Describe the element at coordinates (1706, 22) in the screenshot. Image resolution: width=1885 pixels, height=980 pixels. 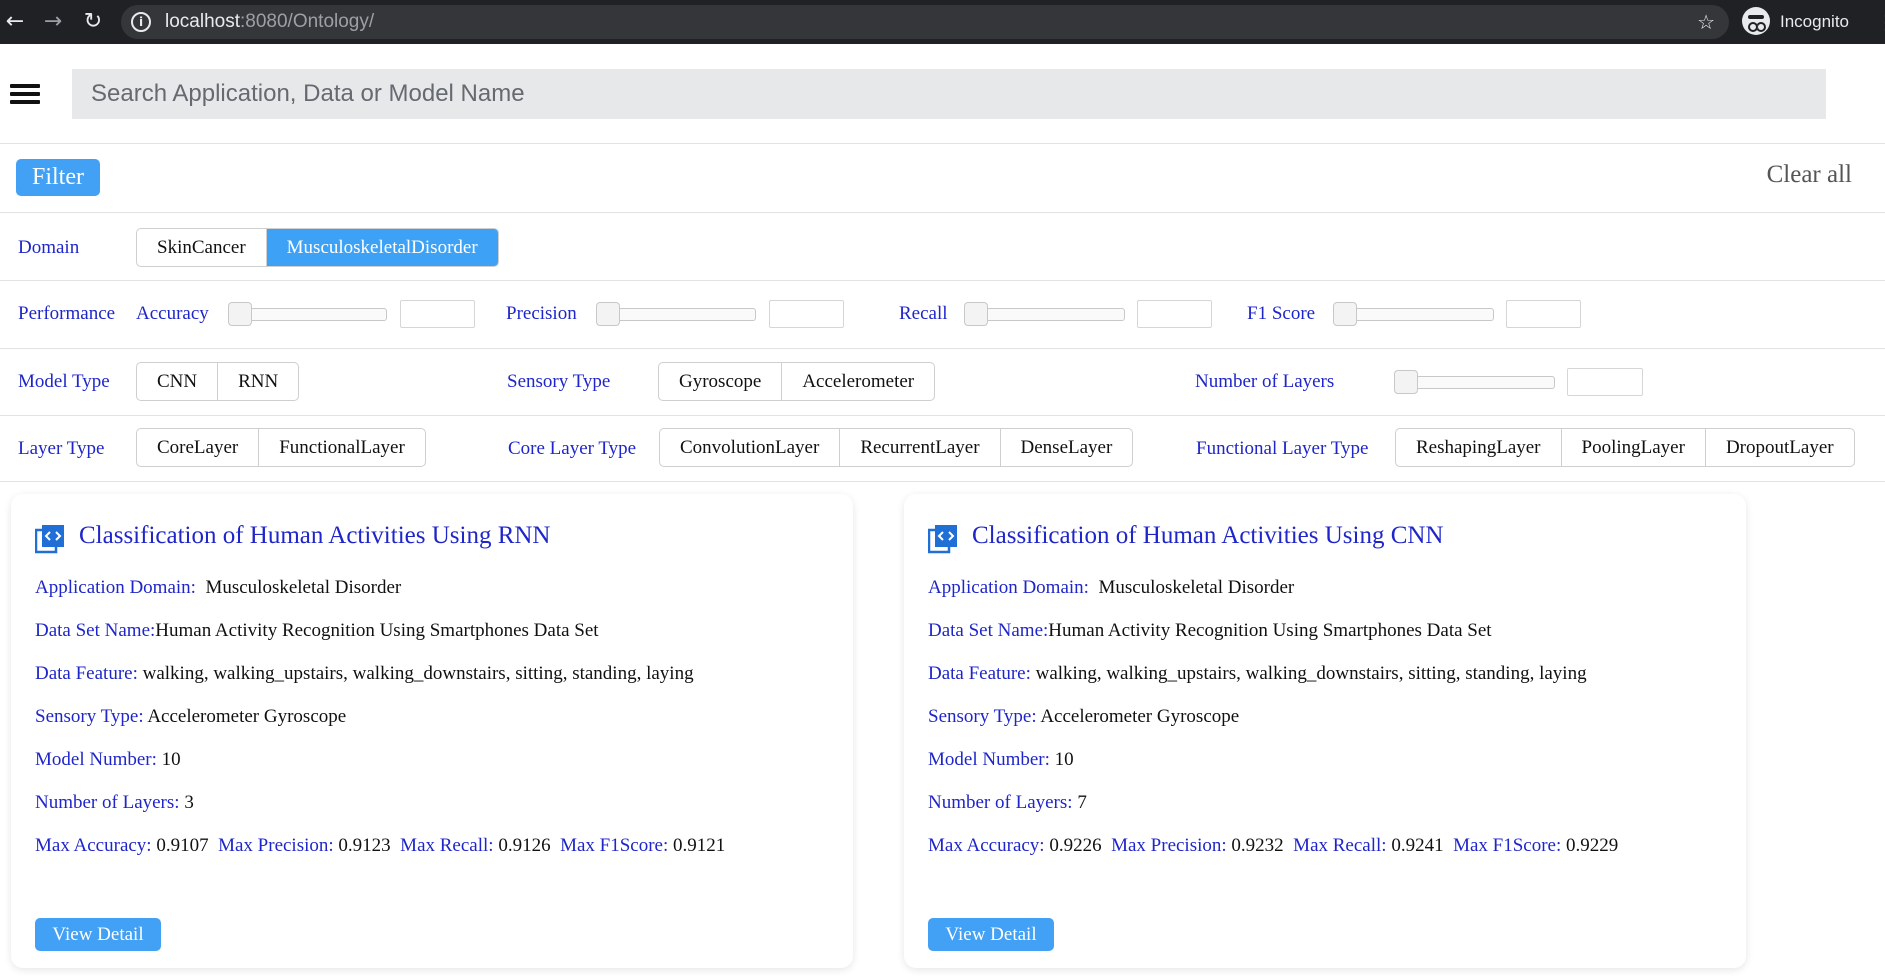
I see `star-icon: ☆` at that location.